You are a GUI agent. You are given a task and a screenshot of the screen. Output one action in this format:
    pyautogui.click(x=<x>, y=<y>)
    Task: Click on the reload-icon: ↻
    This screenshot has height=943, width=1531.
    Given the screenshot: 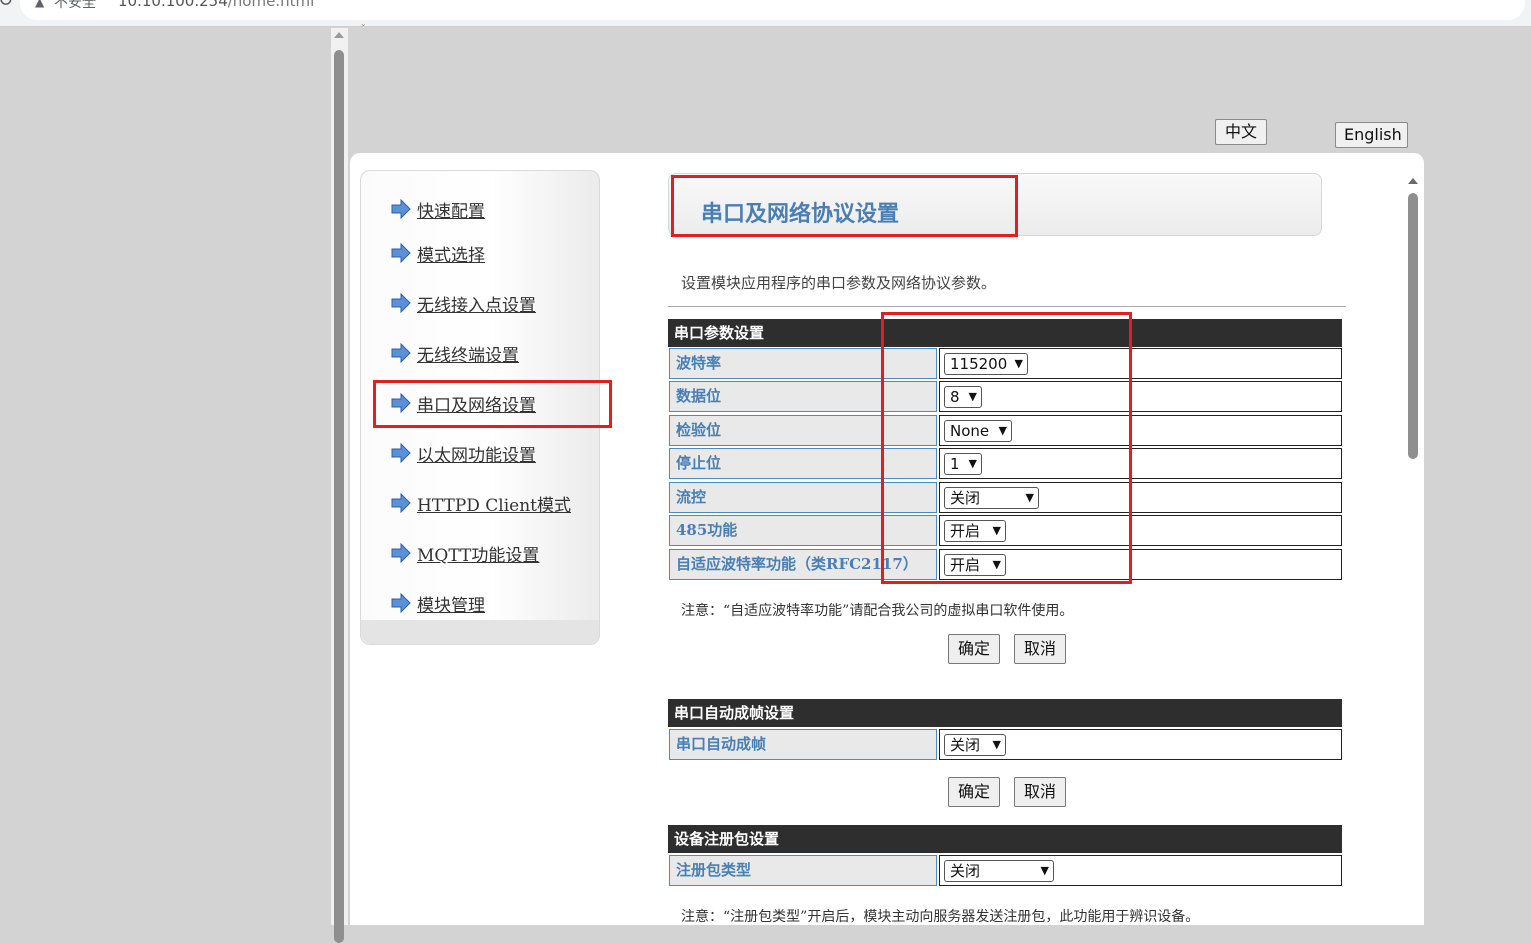 What is the action you would take?
    pyautogui.click(x=6, y=5)
    